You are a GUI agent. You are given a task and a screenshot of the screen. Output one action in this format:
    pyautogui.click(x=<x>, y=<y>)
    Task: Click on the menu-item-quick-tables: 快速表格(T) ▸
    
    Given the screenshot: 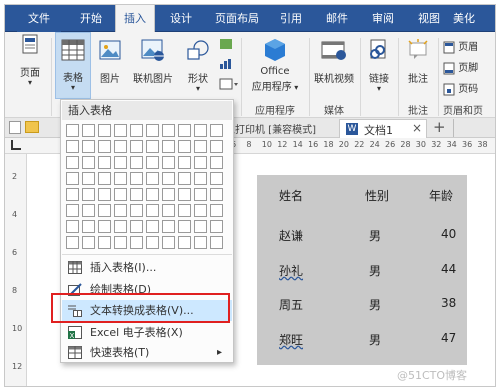 What is the action you would take?
    pyautogui.click(x=147, y=352)
    